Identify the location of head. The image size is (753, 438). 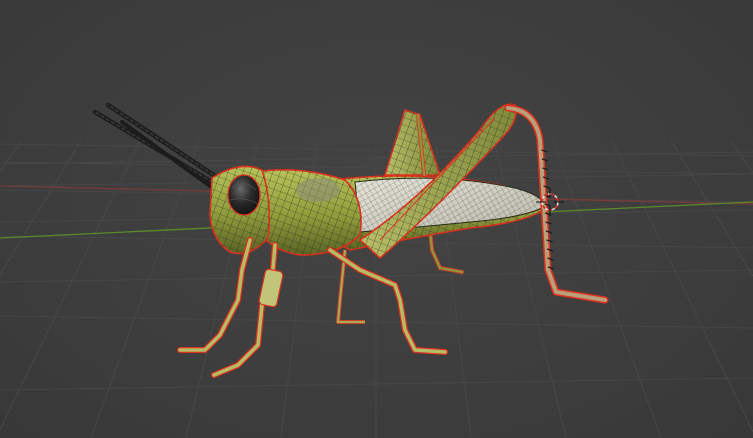
(239, 210).